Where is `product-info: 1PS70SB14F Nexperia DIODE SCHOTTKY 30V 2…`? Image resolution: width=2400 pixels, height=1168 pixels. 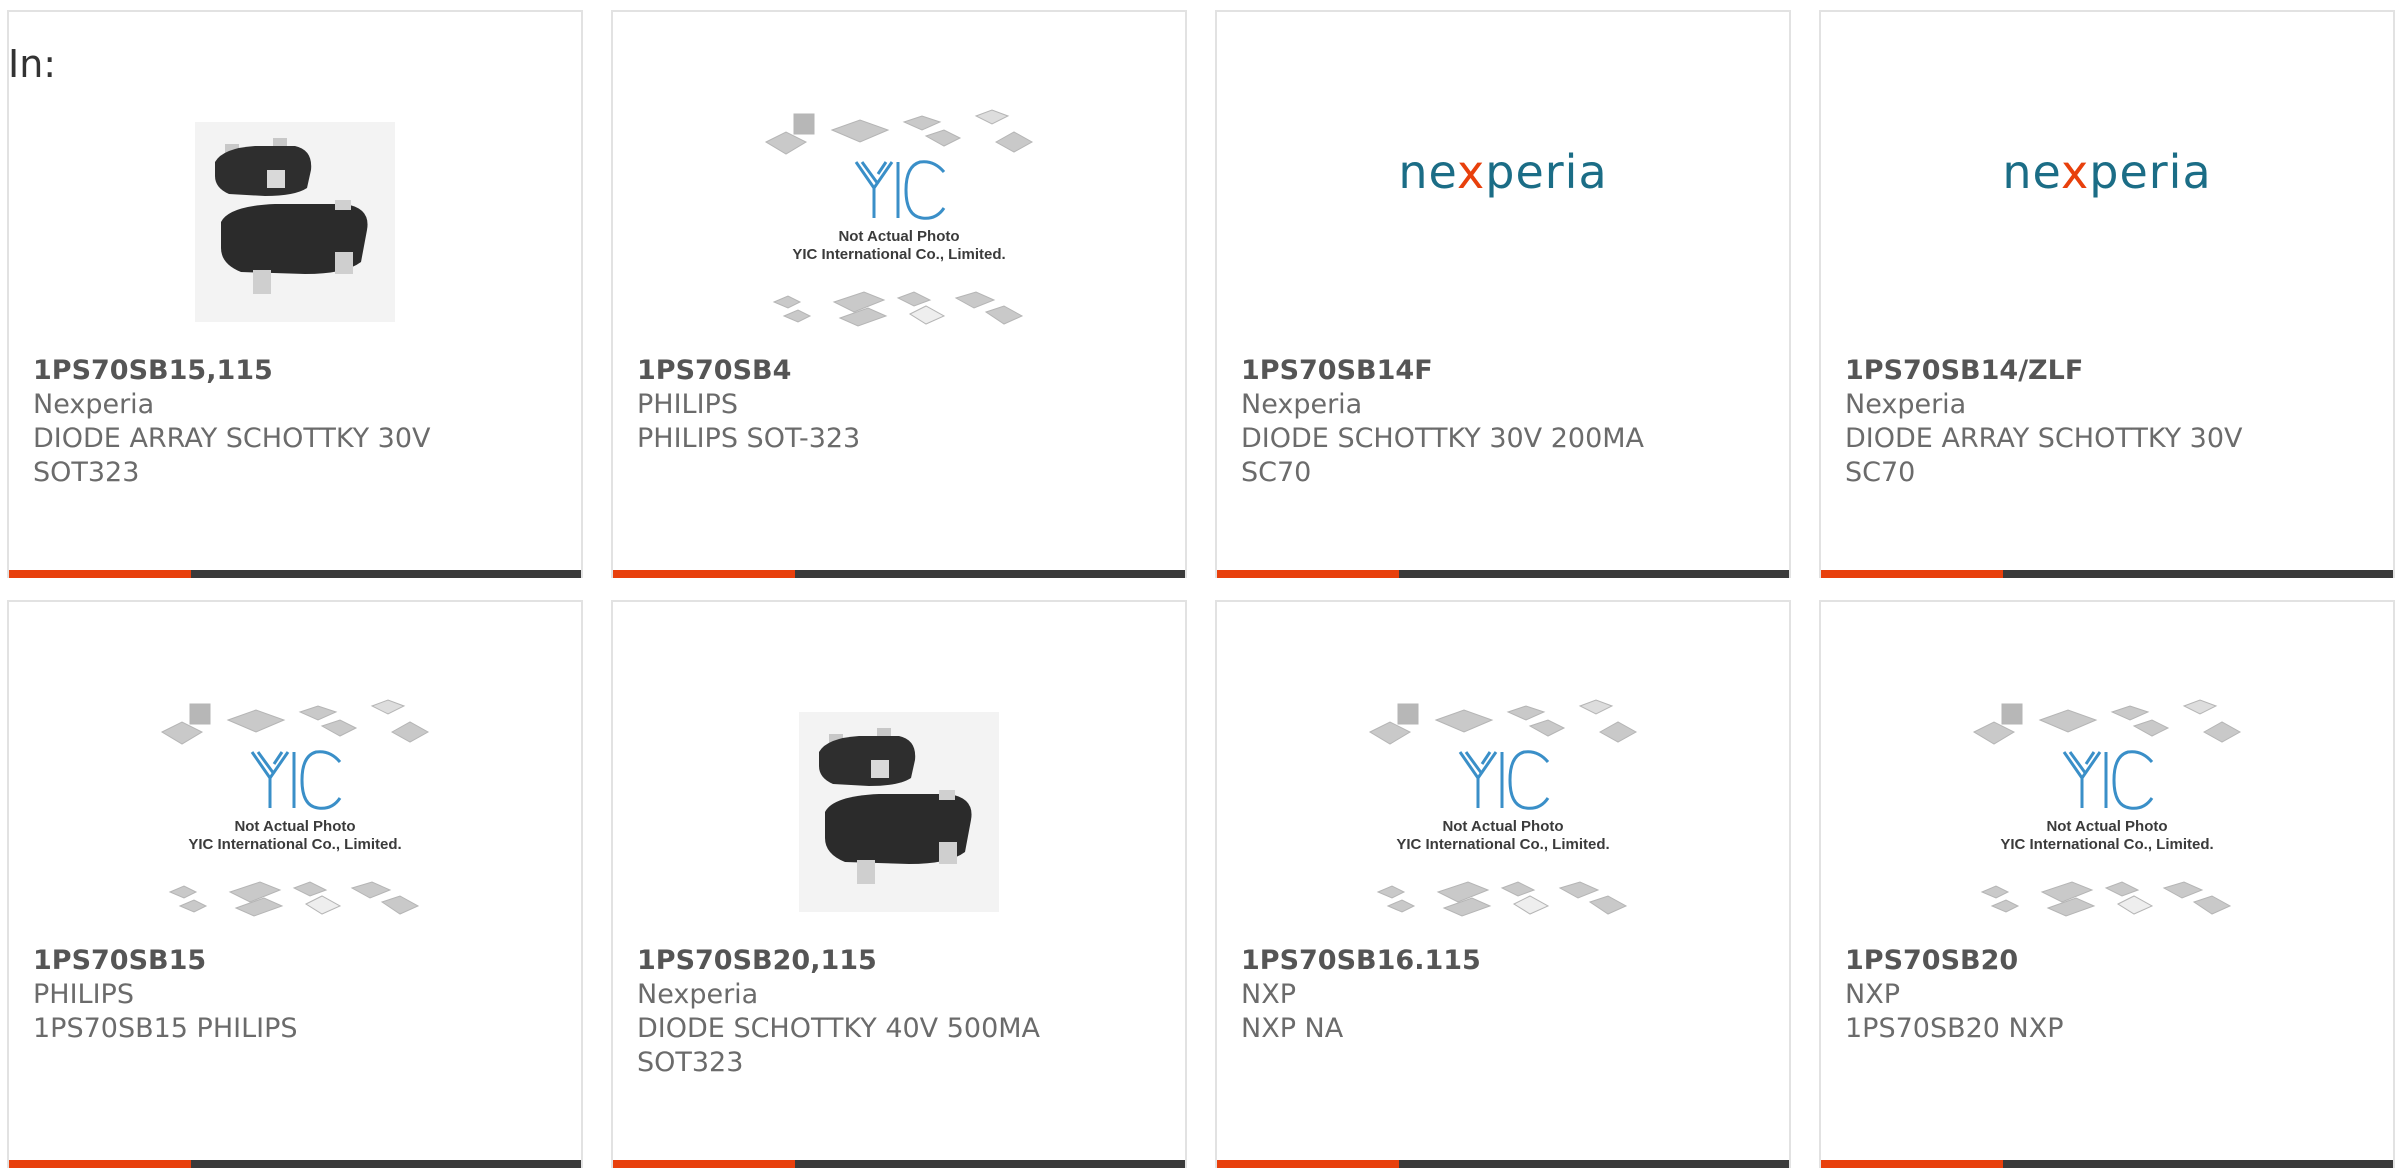
product-info: 1PS70SB14F Nexperia DIODE SCHOTTKY 30V 2… is located at coordinates (1503, 422).